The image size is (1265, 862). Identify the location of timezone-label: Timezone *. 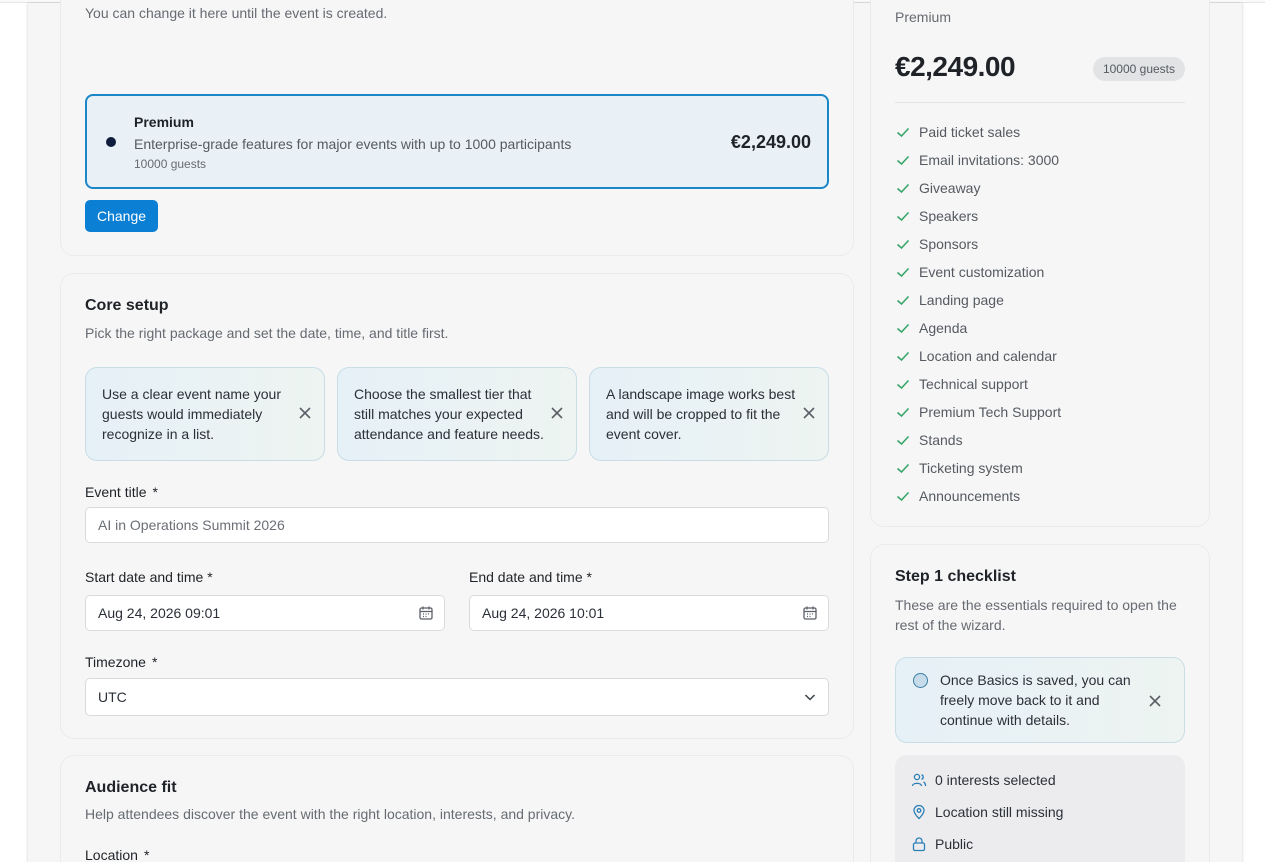
(121, 662).